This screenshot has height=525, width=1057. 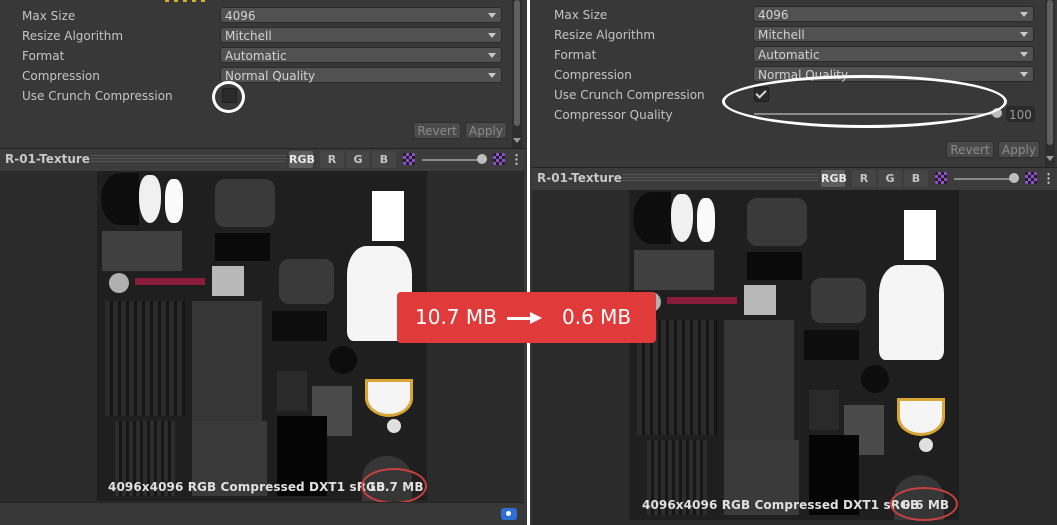 What do you see at coordinates (361, 75) in the screenshot?
I see `compression-dropdown: Normal Quality` at bounding box center [361, 75].